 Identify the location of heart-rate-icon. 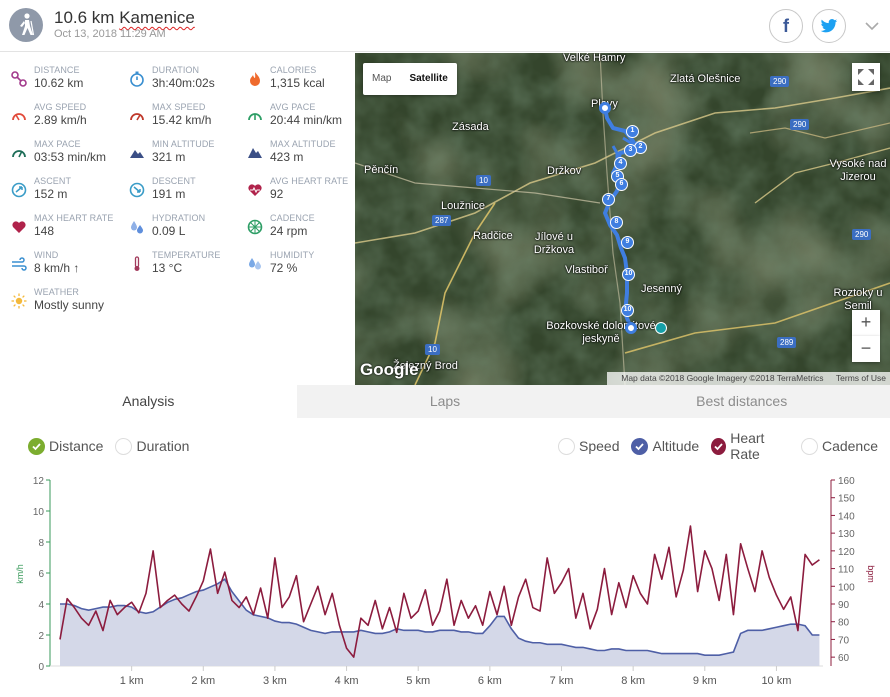
(255, 190).